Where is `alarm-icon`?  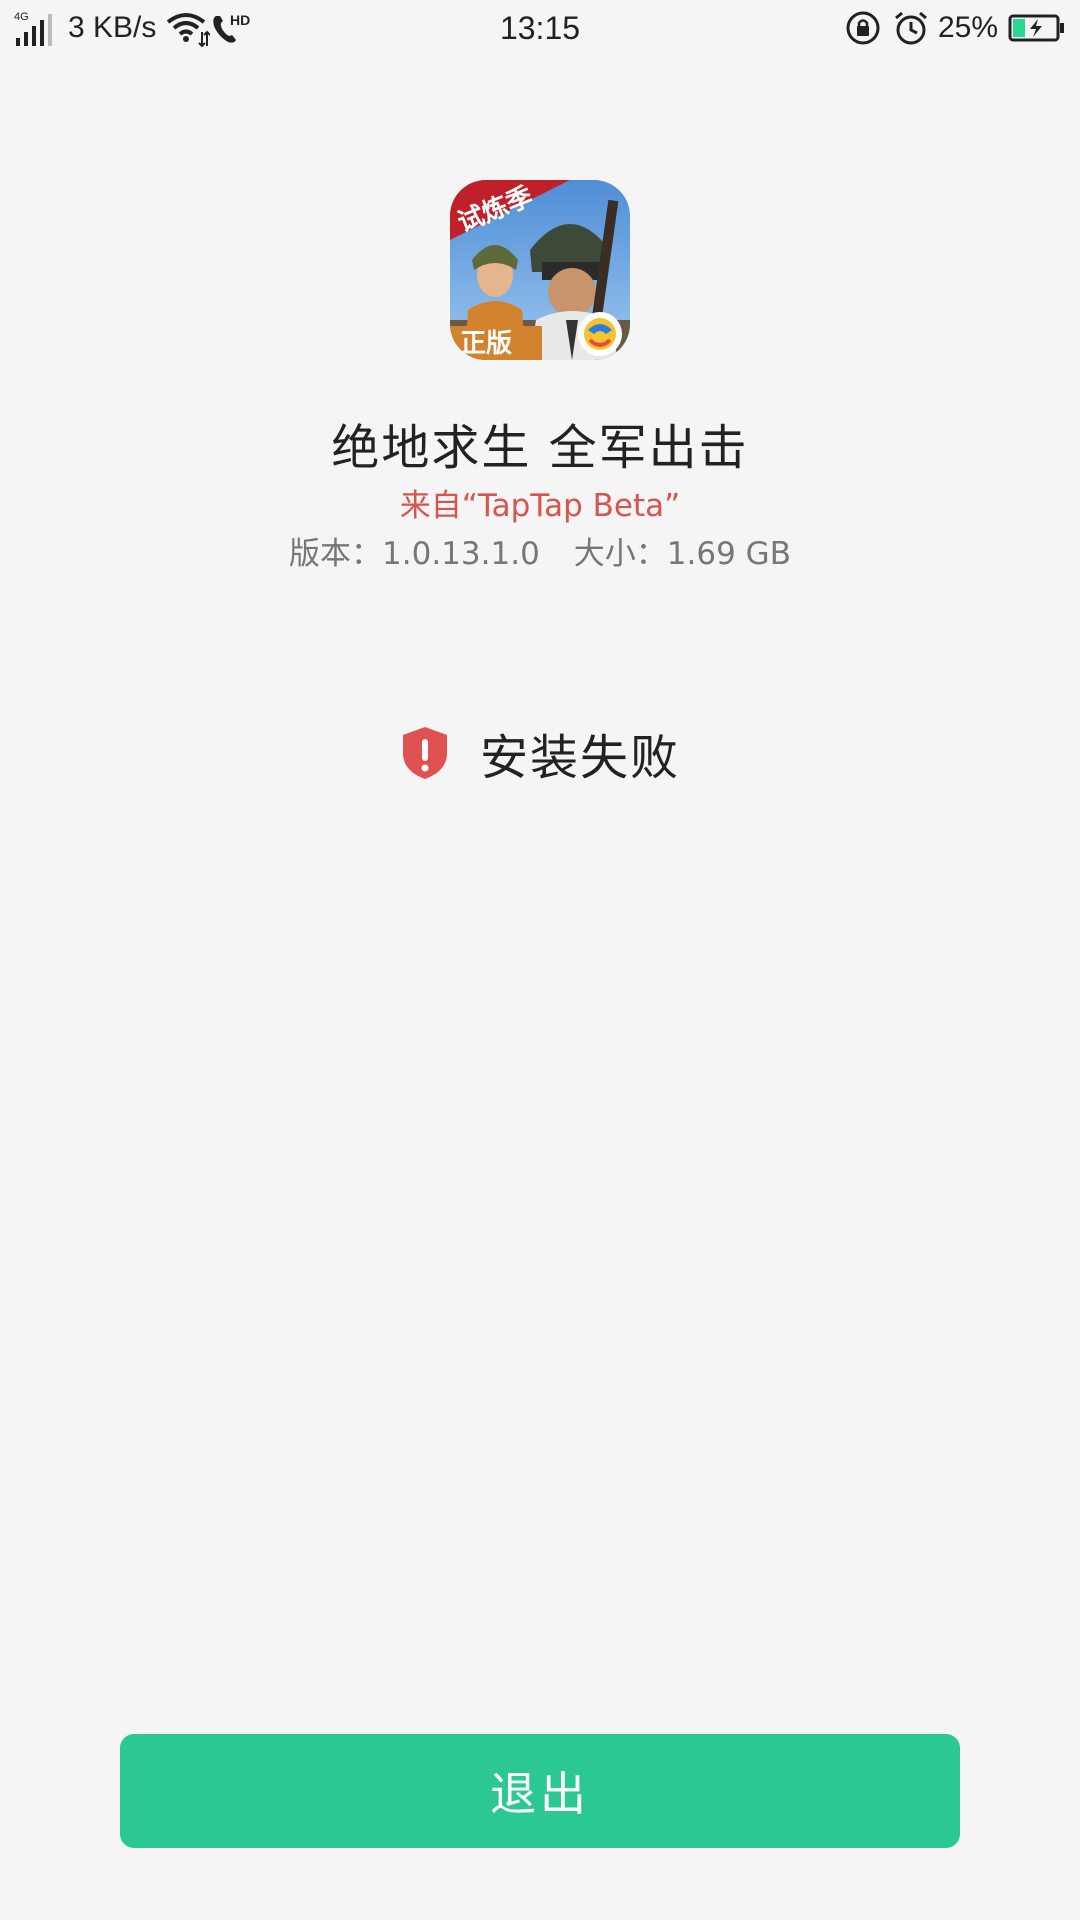 alarm-icon is located at coordinates (911, 28).